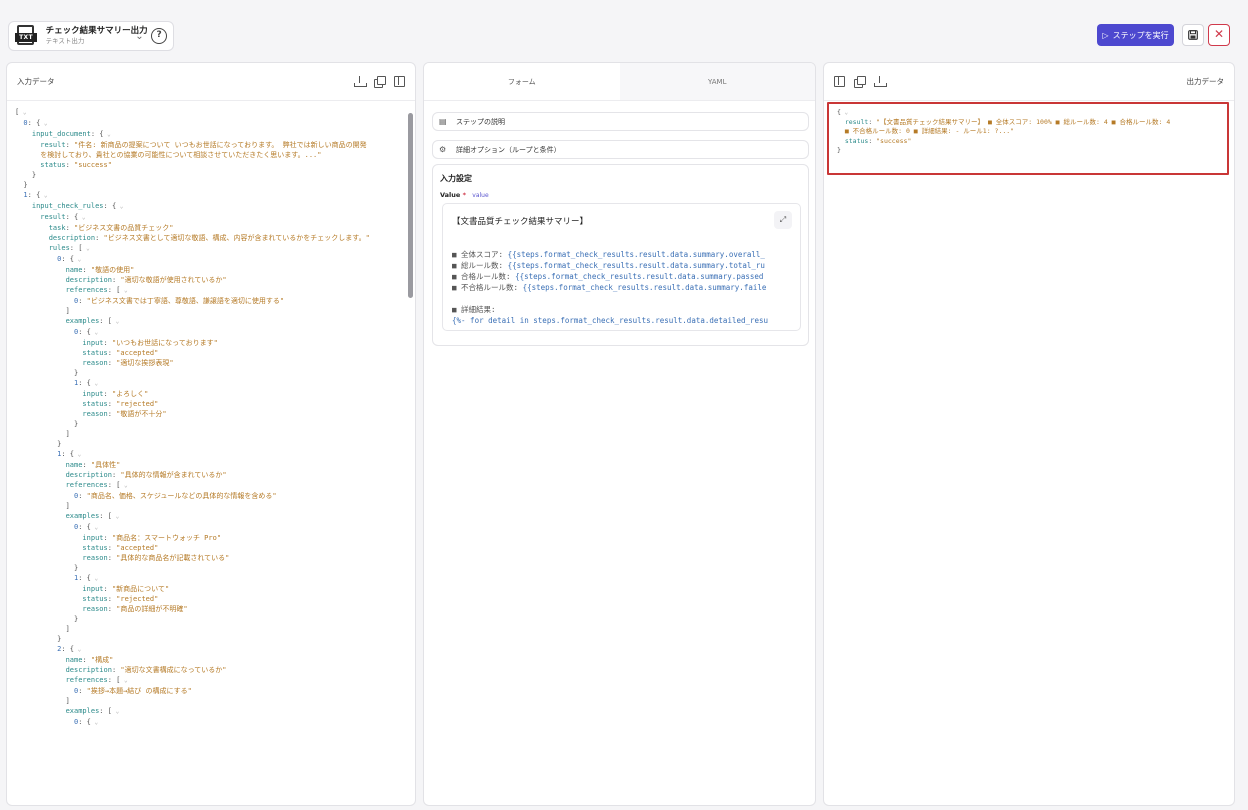 Image resolution: width=1248 pixels, height=810 pixels. I want to click on code-token: }, so click(26, 175).